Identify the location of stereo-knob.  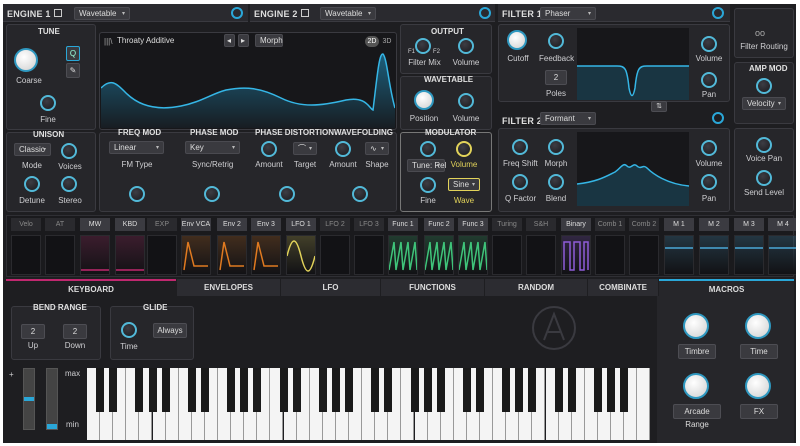
(69, 184).